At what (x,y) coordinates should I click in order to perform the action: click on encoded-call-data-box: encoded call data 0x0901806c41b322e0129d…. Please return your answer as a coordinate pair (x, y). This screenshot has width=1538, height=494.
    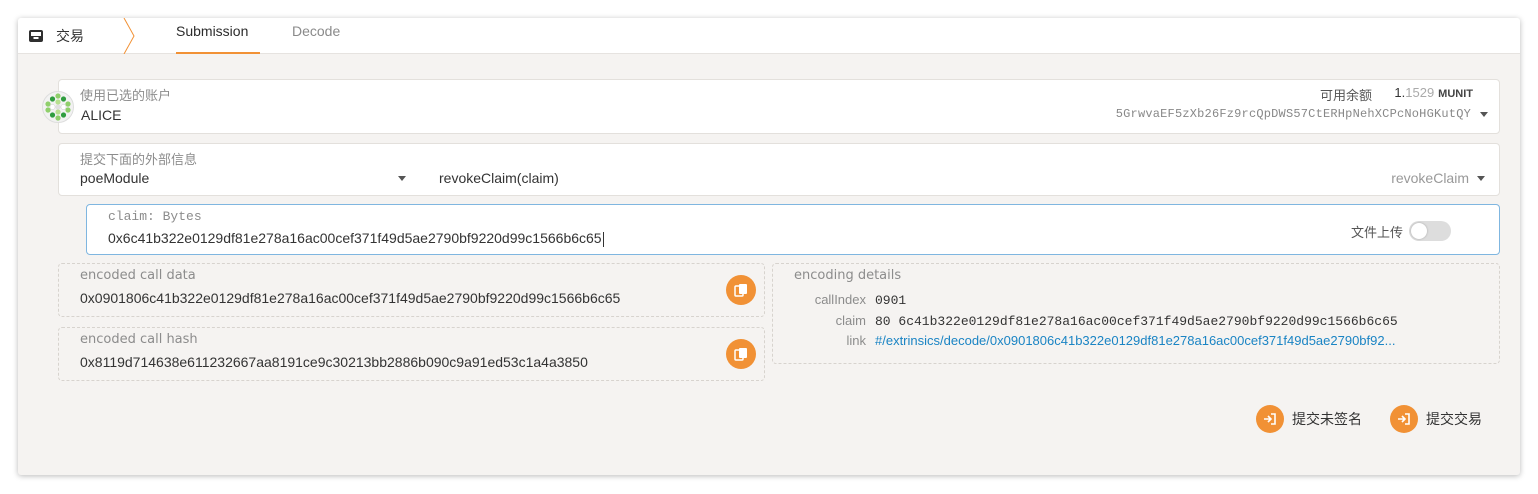
    Looking at the image, I should click on (411, 290).